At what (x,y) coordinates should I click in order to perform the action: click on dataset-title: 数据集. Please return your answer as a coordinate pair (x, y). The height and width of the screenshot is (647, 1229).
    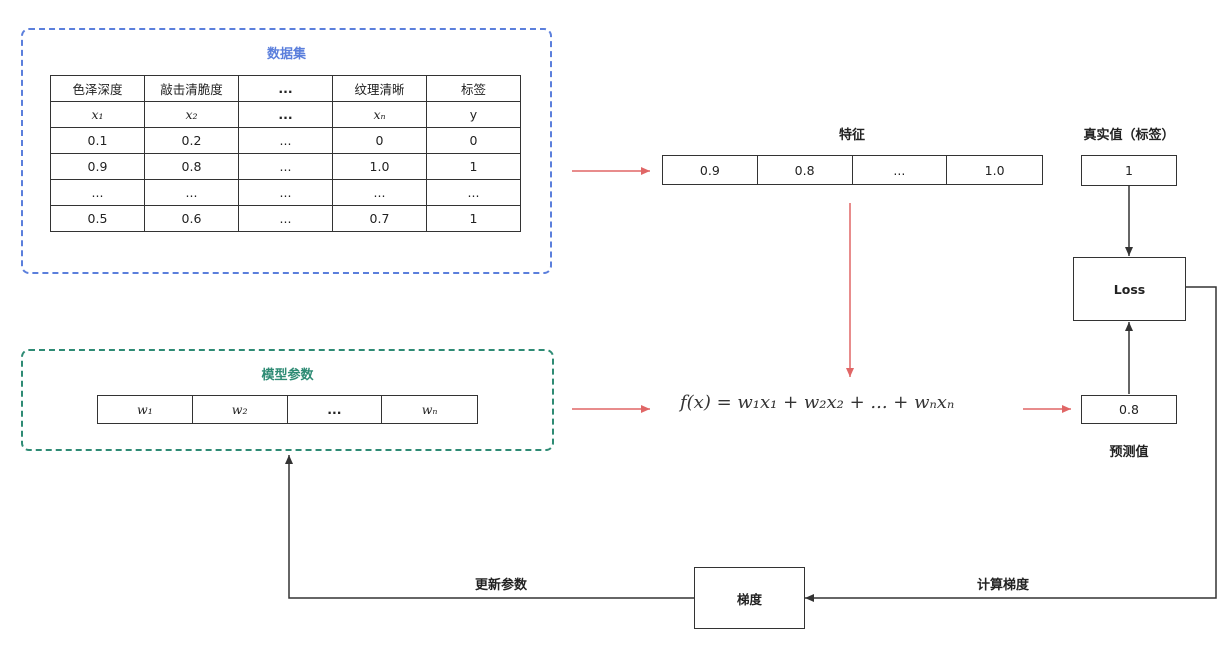
    Looking at the image, I should click on (286, 54).